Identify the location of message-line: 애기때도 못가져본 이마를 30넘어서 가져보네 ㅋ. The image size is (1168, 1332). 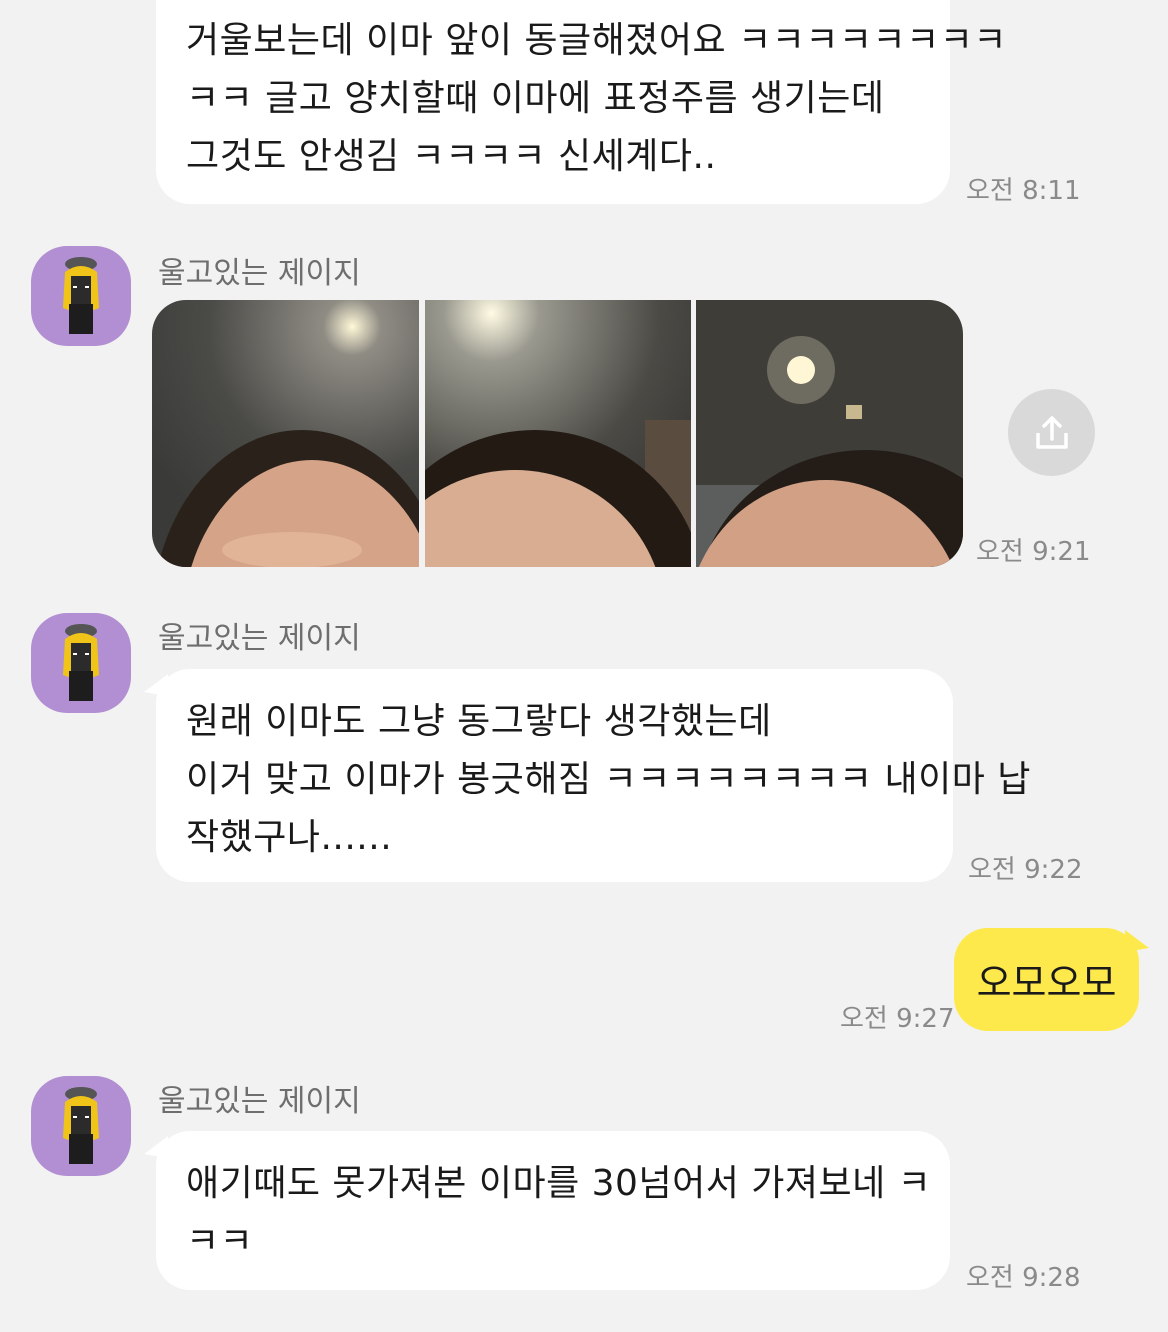
(559, 1183).